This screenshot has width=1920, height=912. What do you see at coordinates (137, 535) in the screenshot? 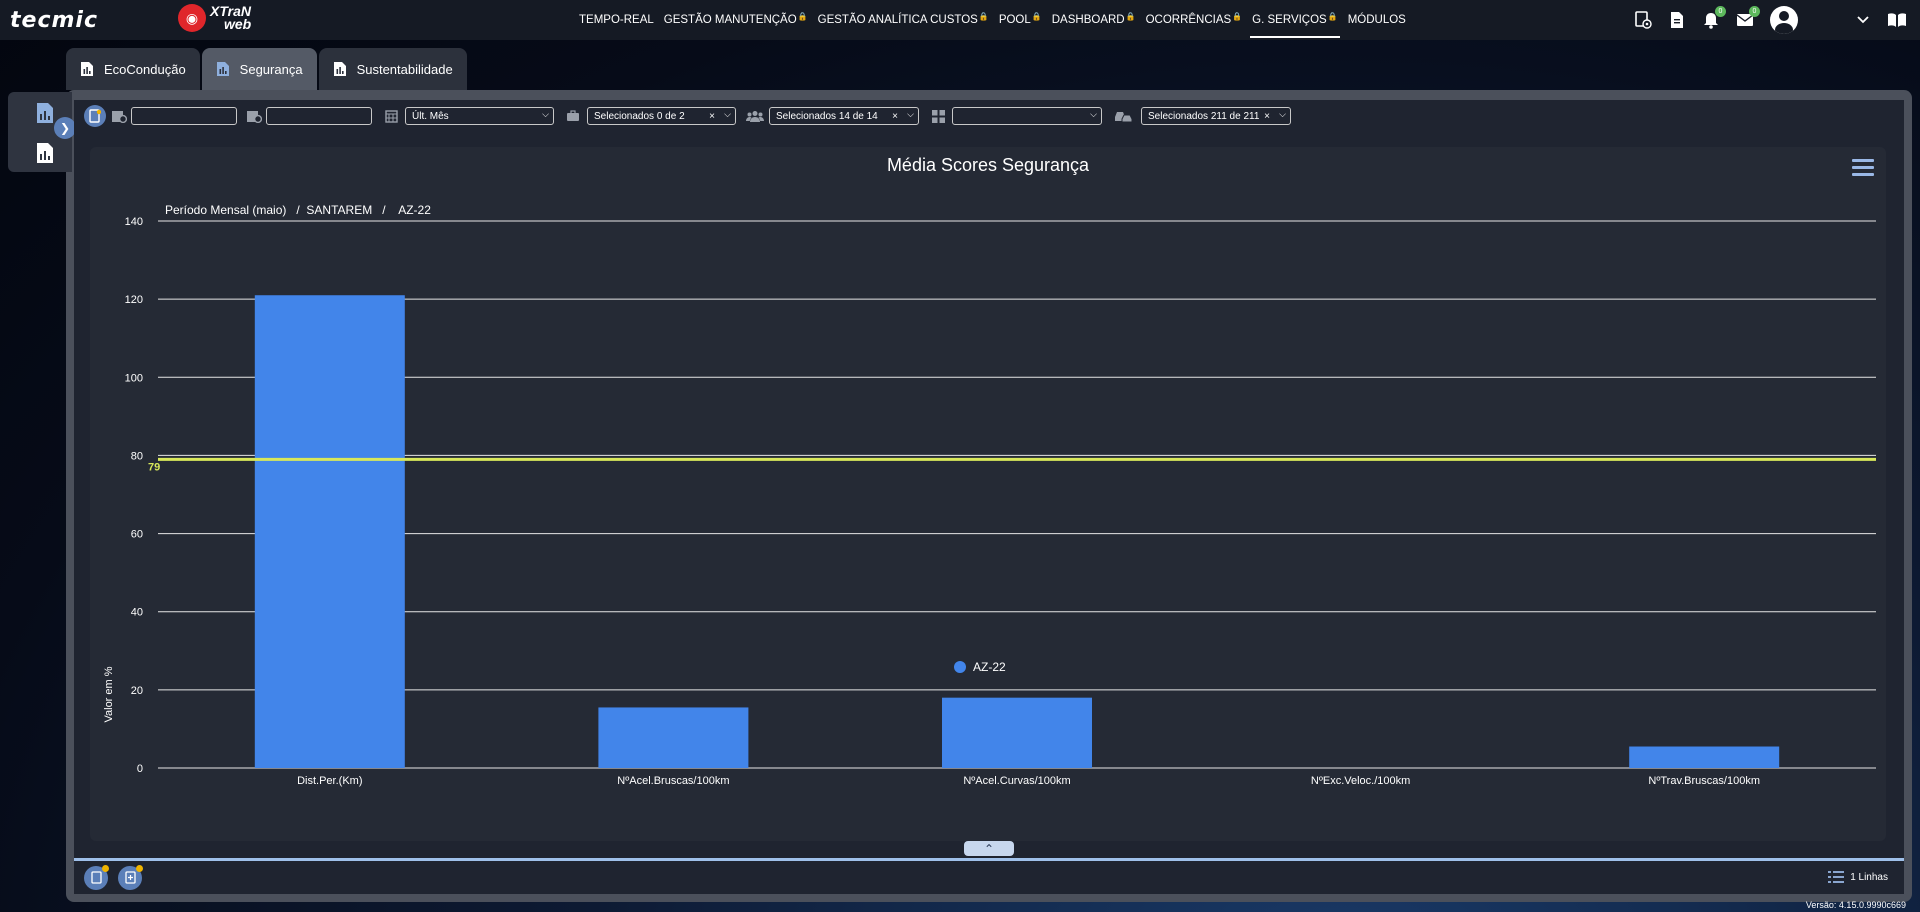
I see `y-tick-label: 60` at bounding box center [137, 535].